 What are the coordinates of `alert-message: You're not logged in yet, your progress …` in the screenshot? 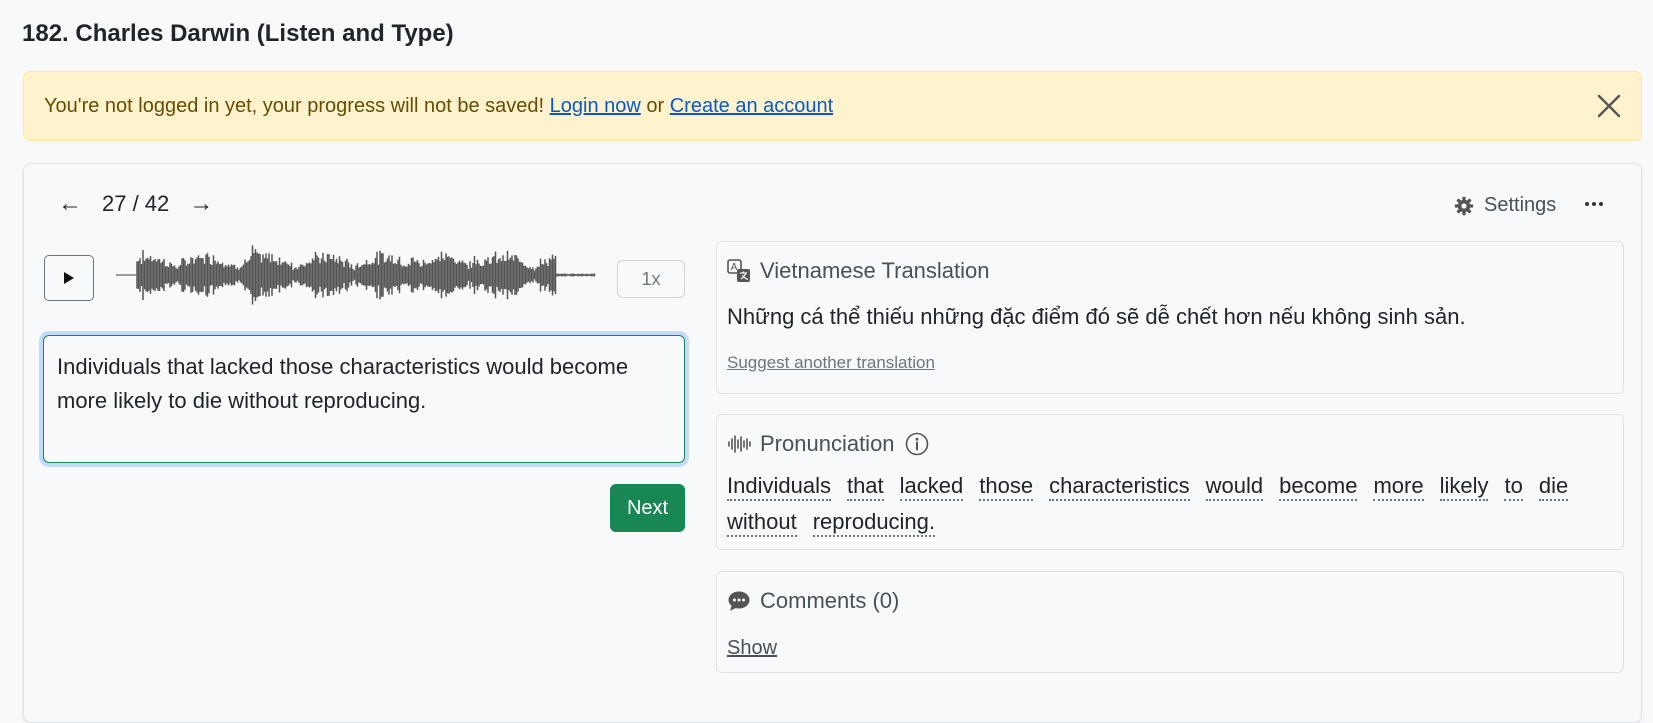 It's located at (294, 105).